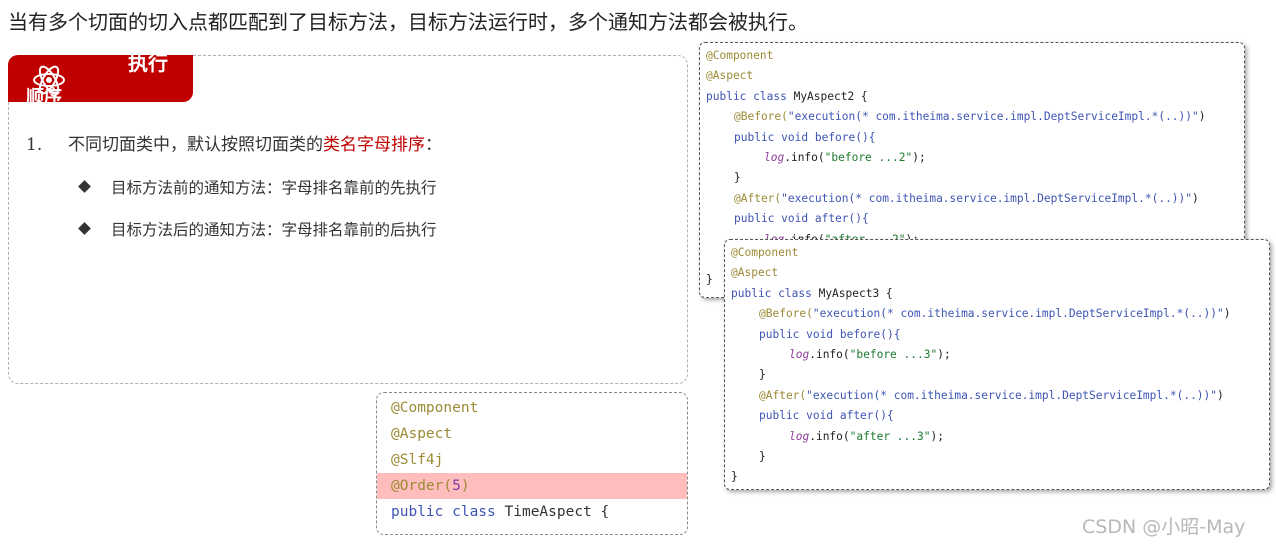  I want to click on page-heading: 当有多个切面的切入点都匹配到了目标方法，目标方法运行时，多个通知方法都会被执行。, so click(408, 22).